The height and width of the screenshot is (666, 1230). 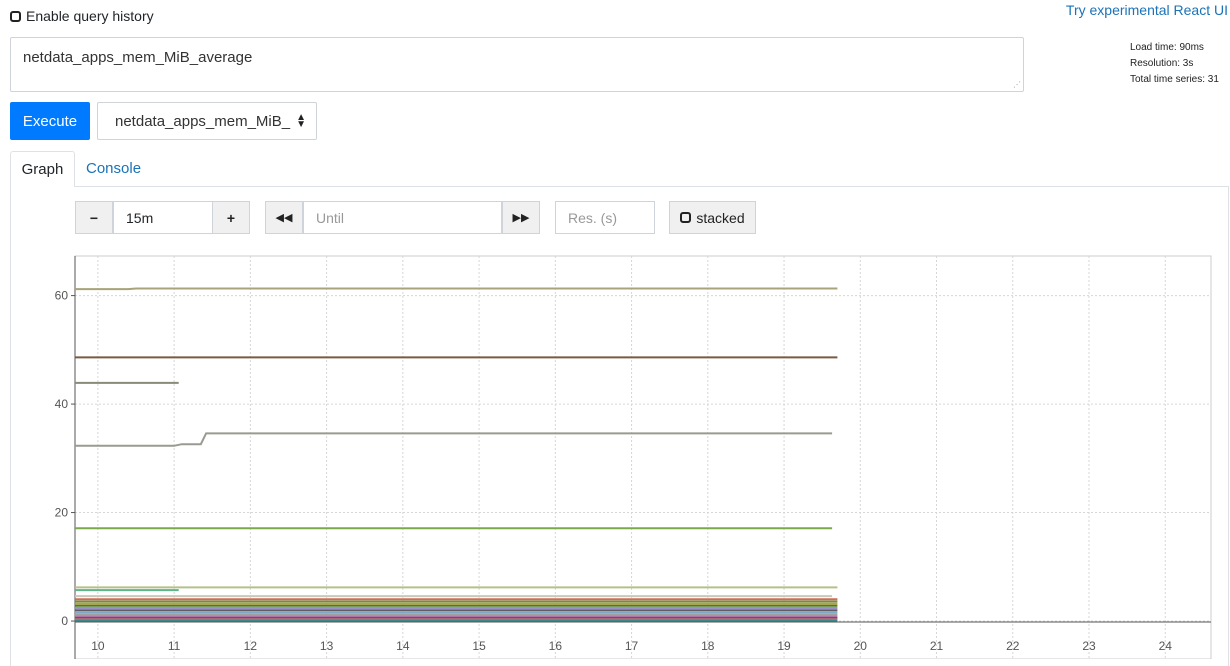 I want to click on x-tick-label: 21, so click(x=937, y=646).